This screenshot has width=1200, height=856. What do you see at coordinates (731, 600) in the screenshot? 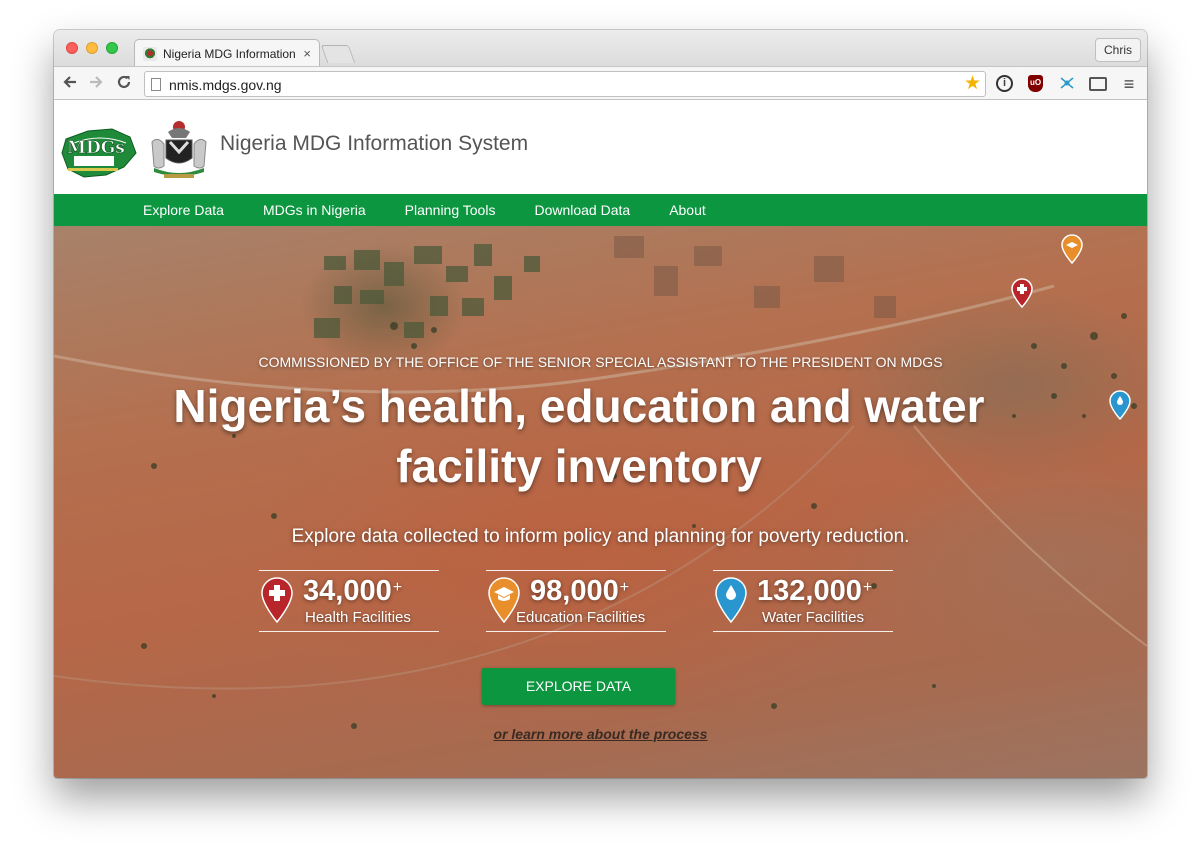
I see `water-pin-icon` at bounding box center [731, 600].